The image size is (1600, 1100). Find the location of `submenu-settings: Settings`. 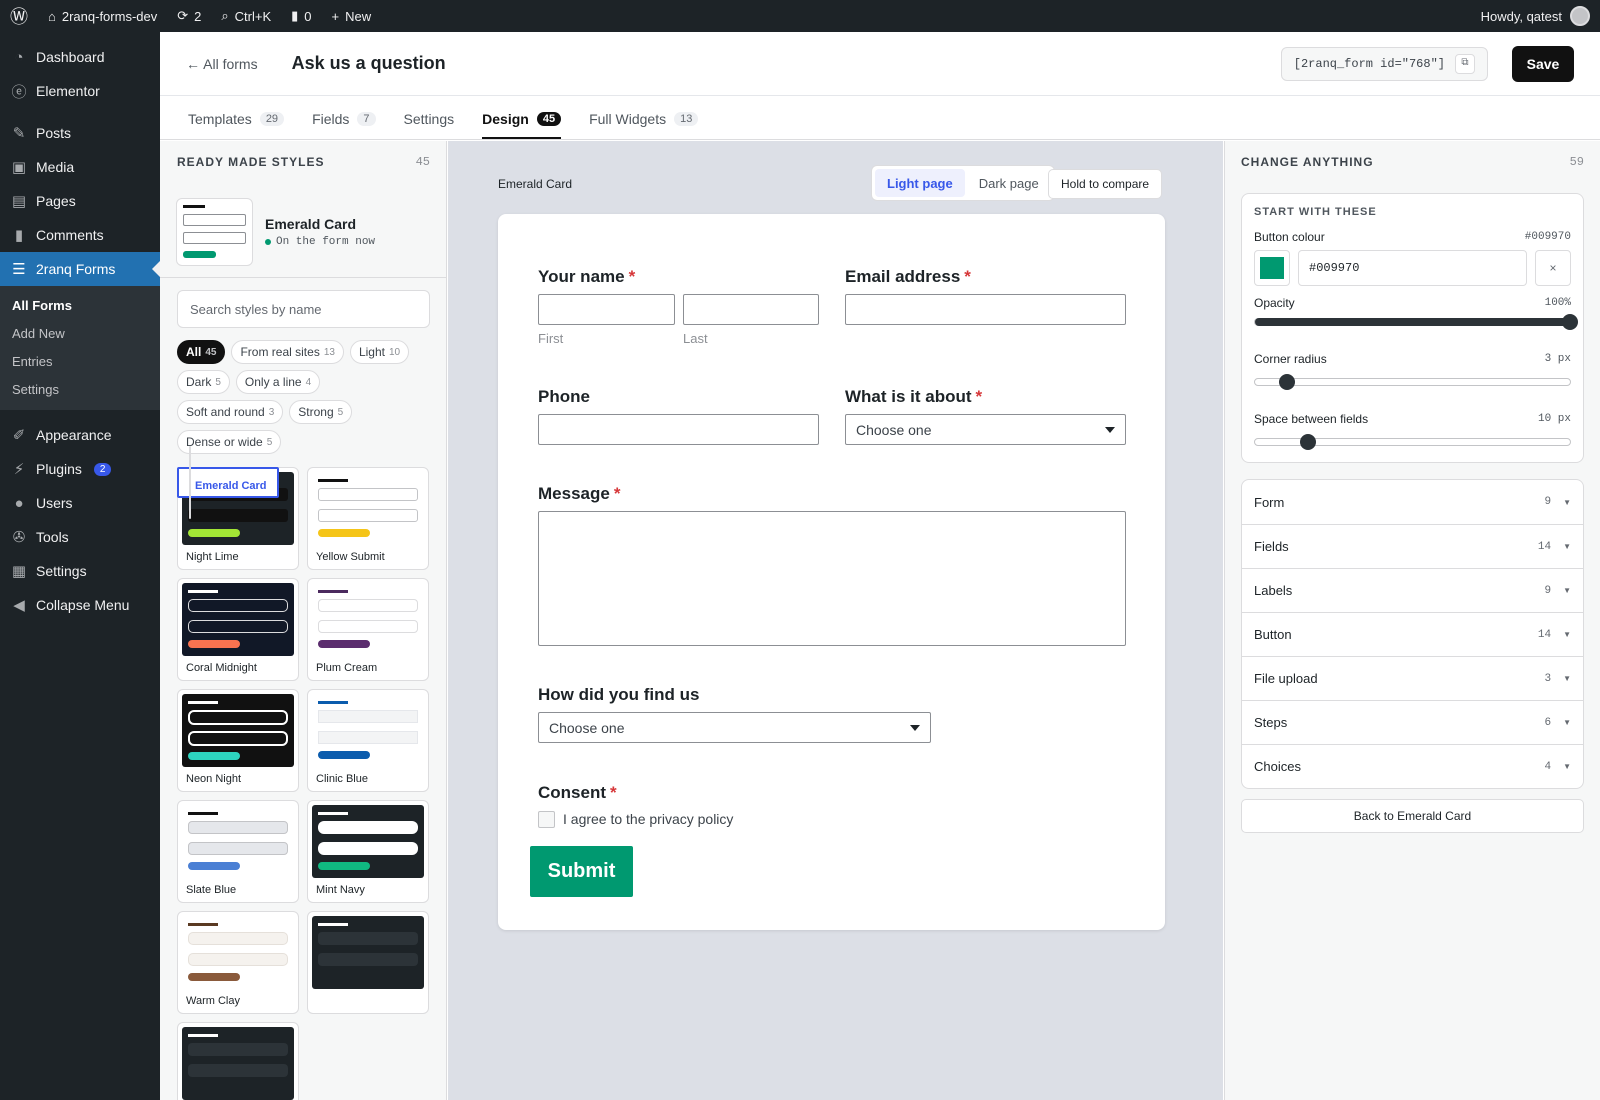

submenu-settings: Settings is located at coordinates (80, 390).